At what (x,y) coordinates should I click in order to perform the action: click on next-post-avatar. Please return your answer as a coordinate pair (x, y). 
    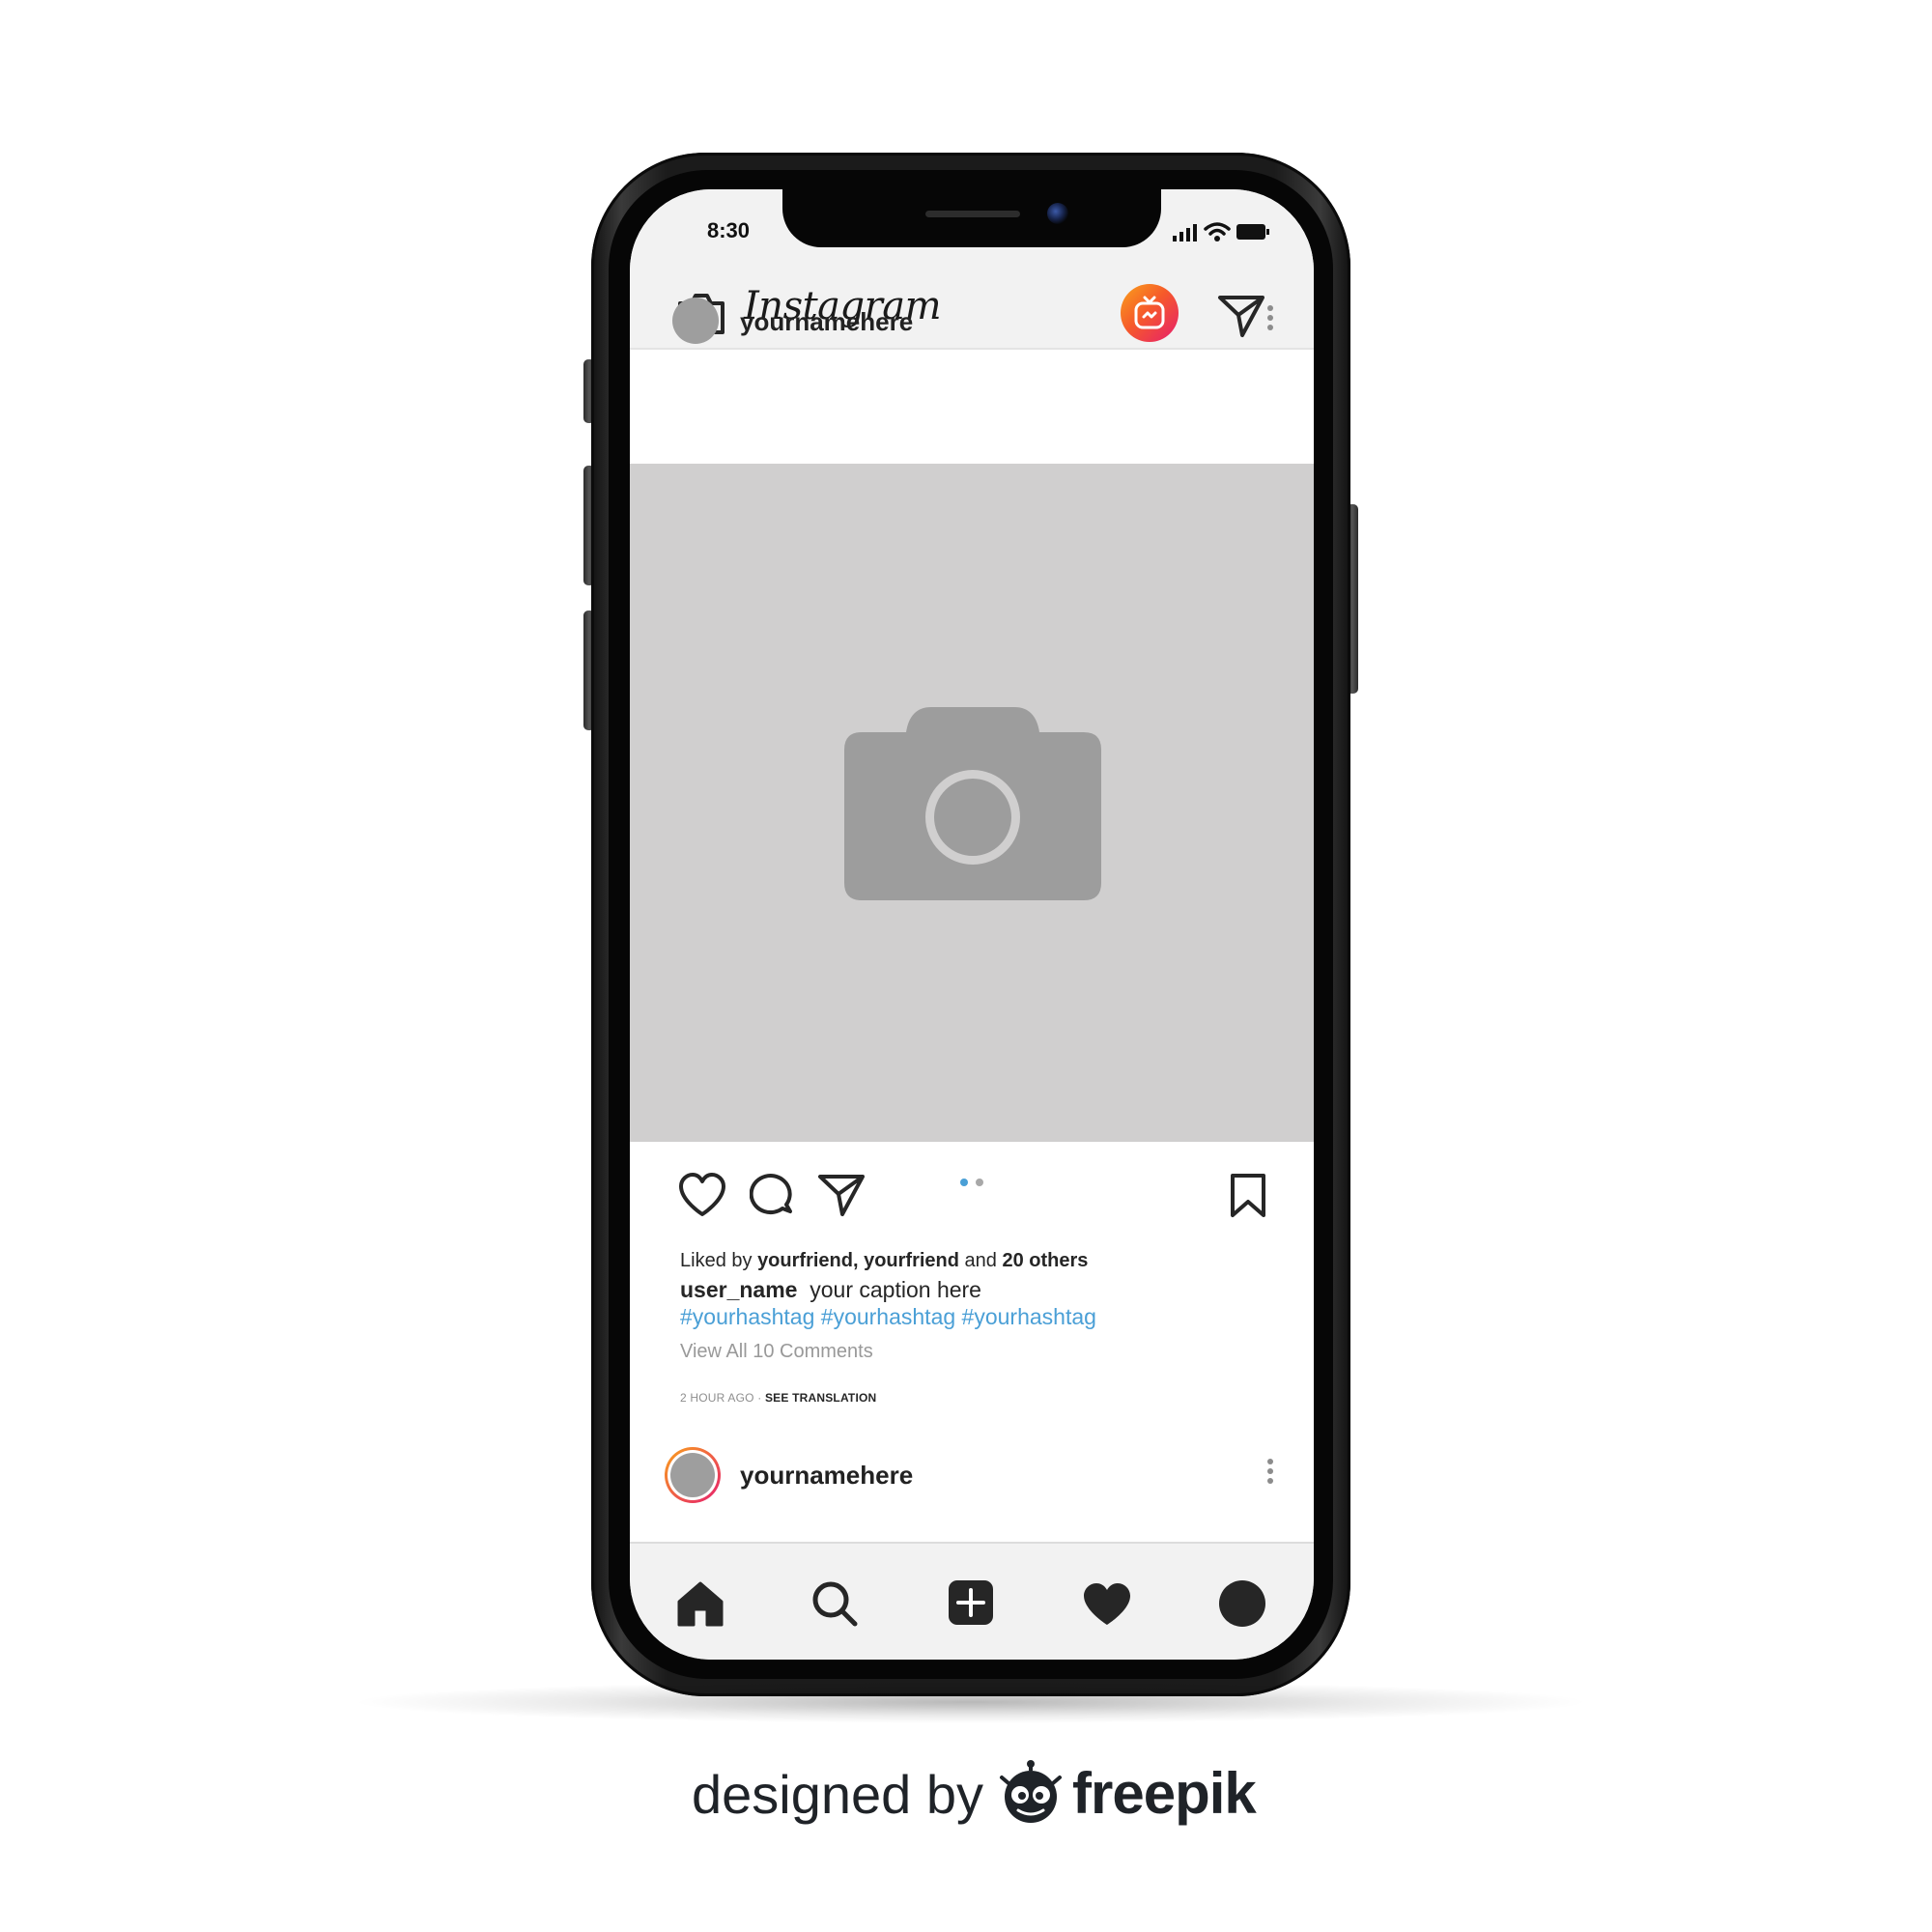
    Looking at the image, I should click on (692, 1475).